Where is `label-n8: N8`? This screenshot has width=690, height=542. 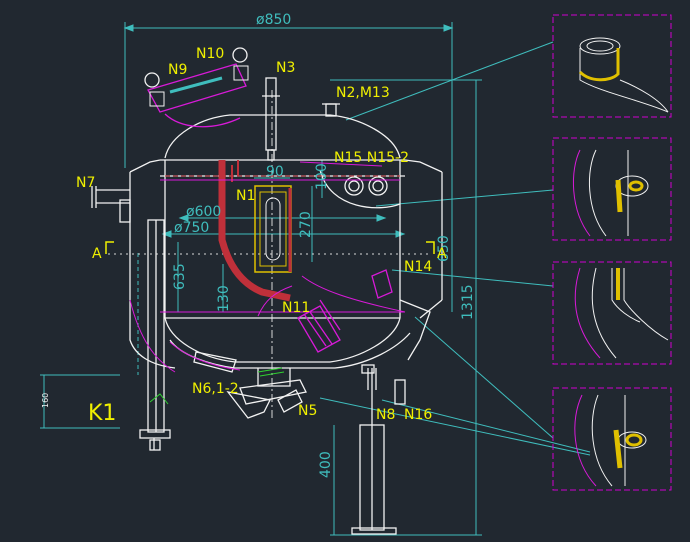 label-n8: N8 is located at coordinates (385, 415).